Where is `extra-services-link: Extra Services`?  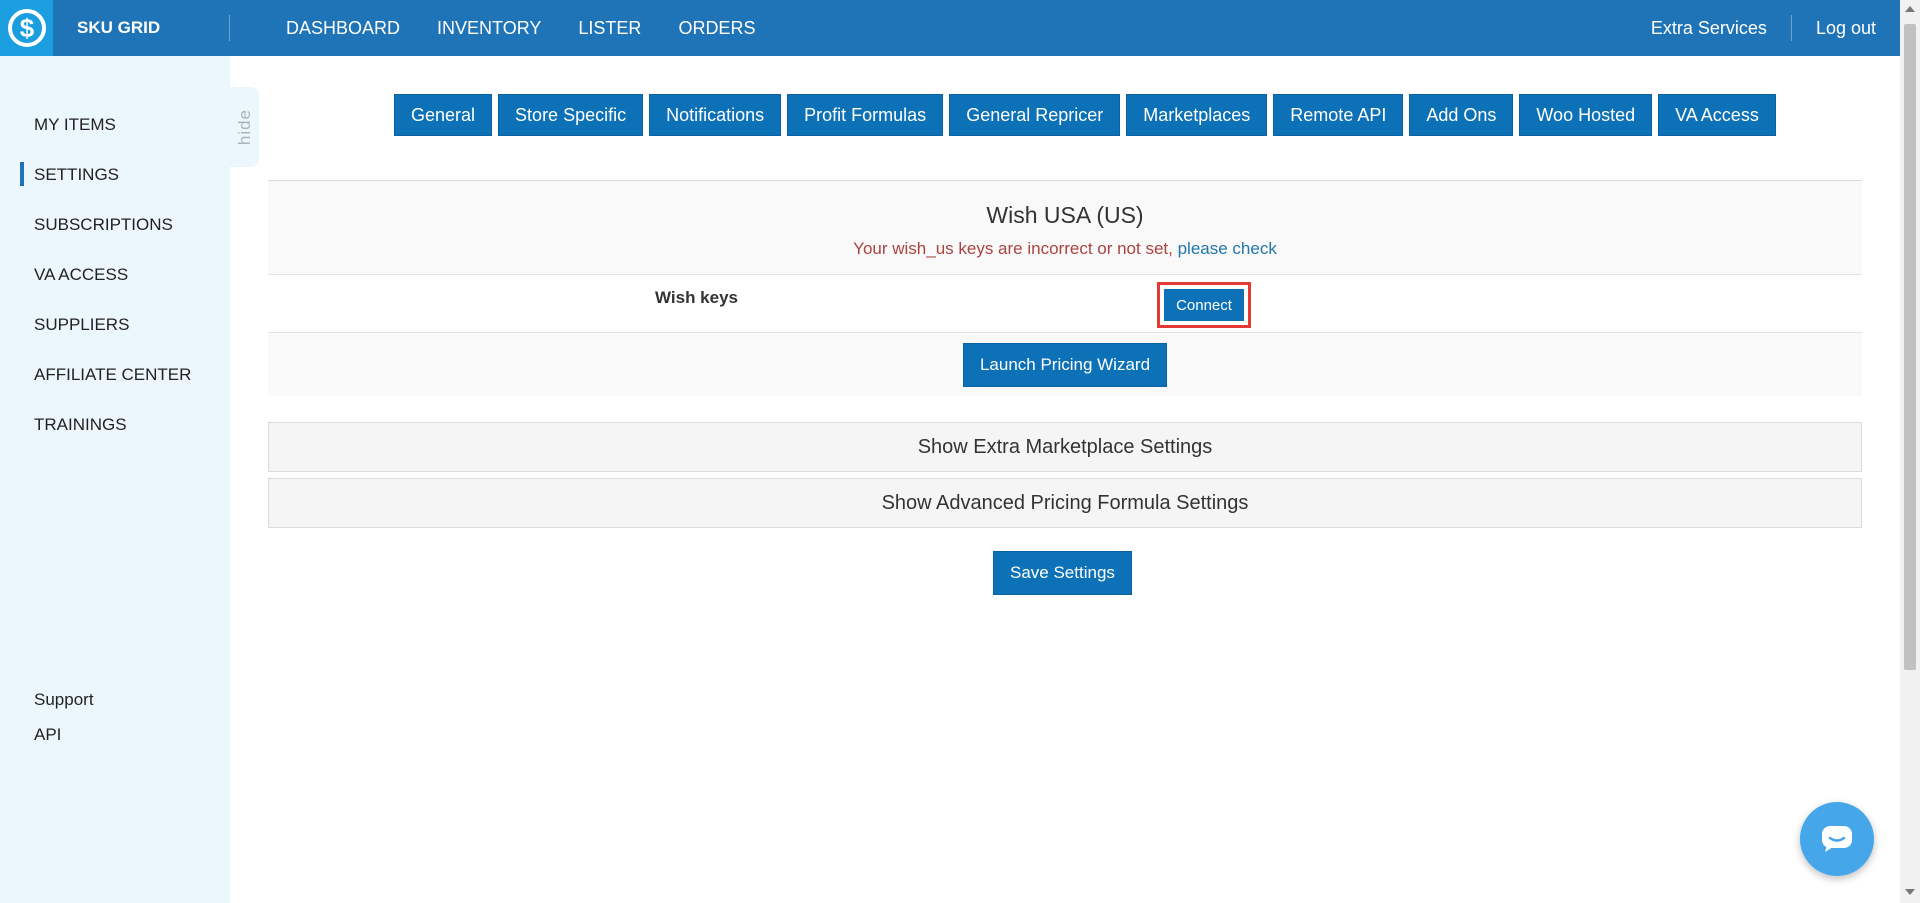 extra-services-link: Extra Services is located at coordinates (1709, 28).